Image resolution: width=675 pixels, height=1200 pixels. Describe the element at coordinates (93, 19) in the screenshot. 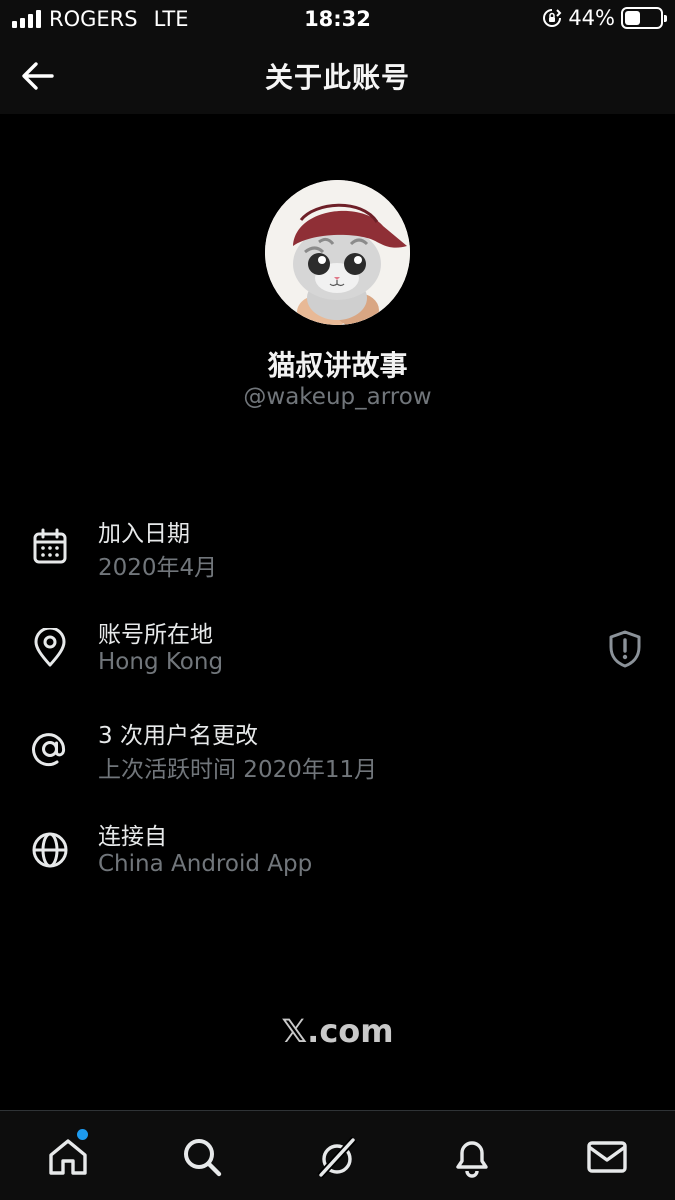

I see `carrier-label: ROGERS` at that location.